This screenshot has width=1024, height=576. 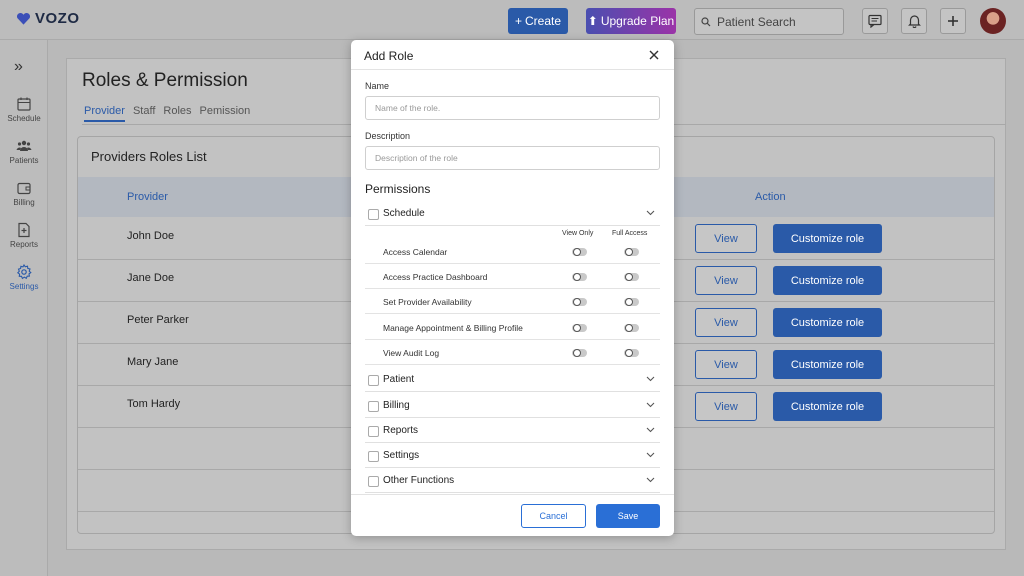 I want to click on permission-group-schedule: Schedule, so click(x=512, y=213).